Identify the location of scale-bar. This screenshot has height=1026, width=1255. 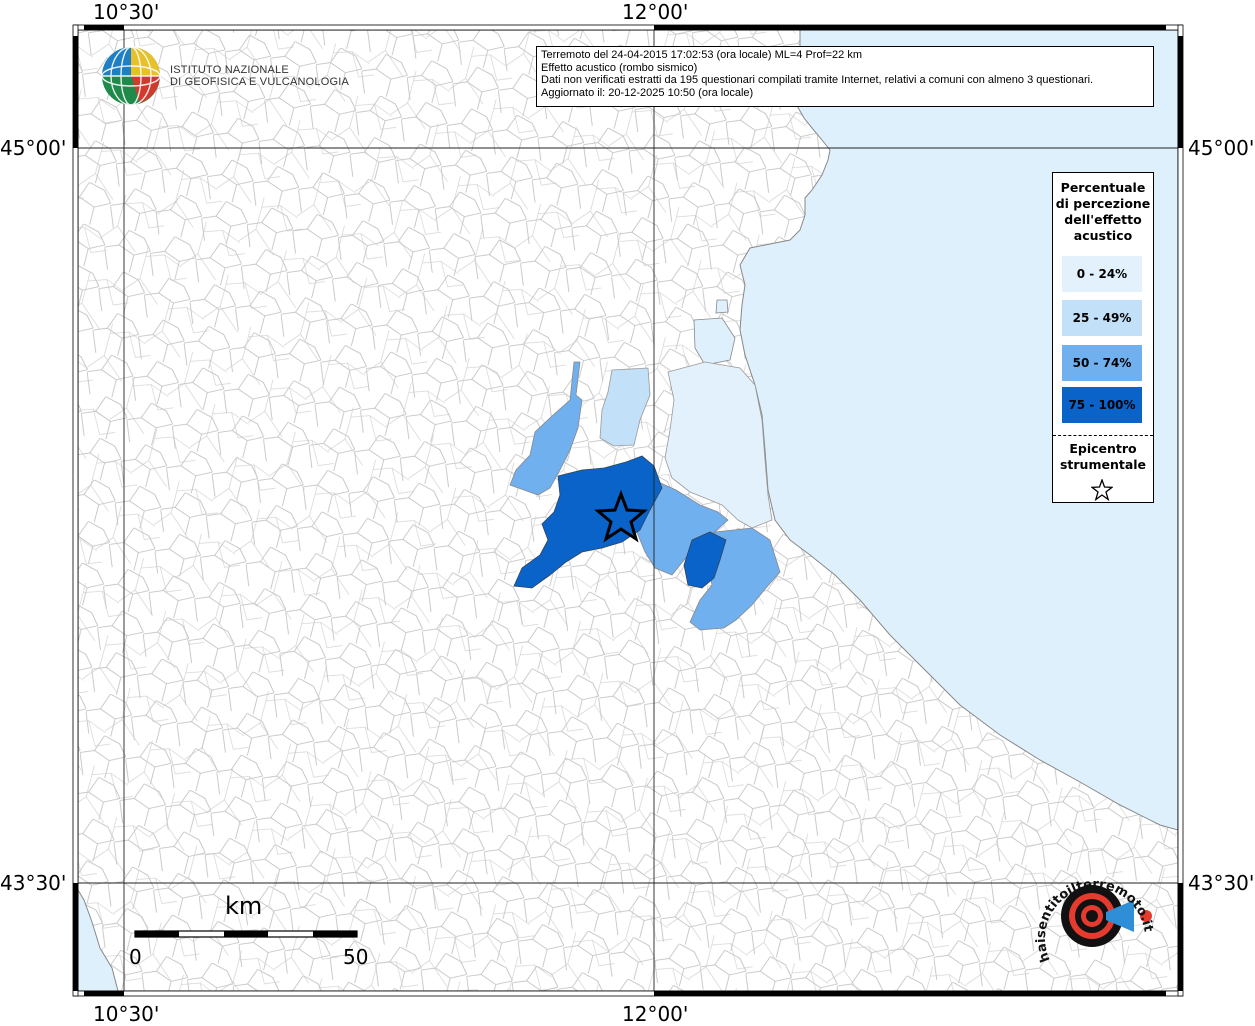
(246, 934).